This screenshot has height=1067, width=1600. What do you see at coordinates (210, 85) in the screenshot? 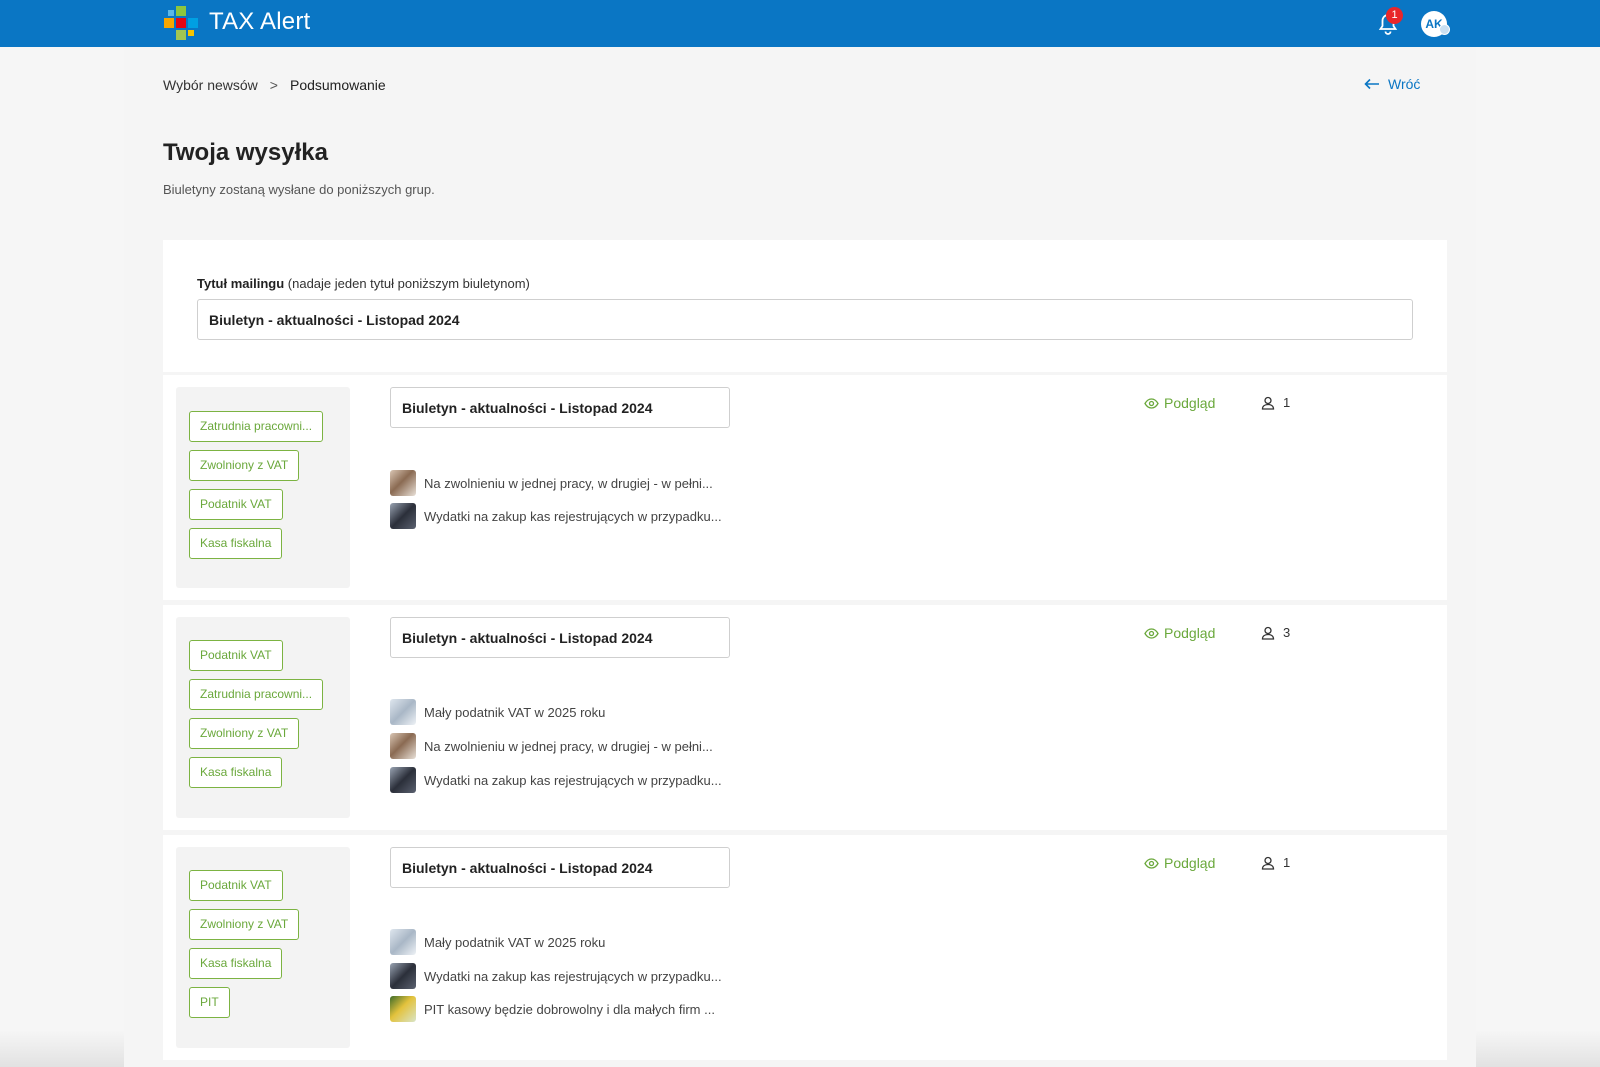
I see `breadcrumb-step-news-selection: Wybór newsów` at bounding box center [210, 85].